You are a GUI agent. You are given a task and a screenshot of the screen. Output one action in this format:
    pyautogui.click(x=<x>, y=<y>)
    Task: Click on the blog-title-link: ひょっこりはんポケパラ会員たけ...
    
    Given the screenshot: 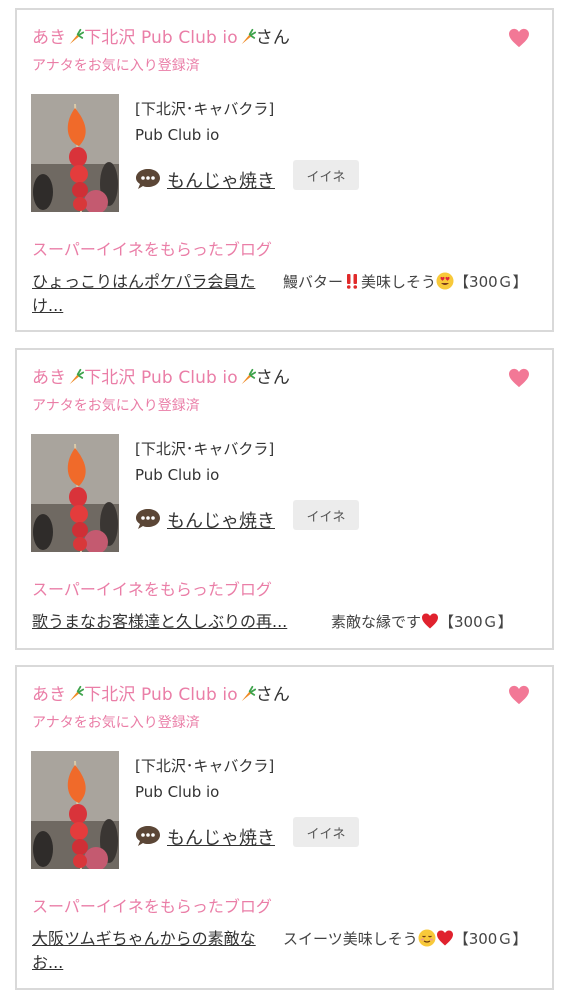 What is the action you would take?
    pyautogui.click(x=155, y=294)
    